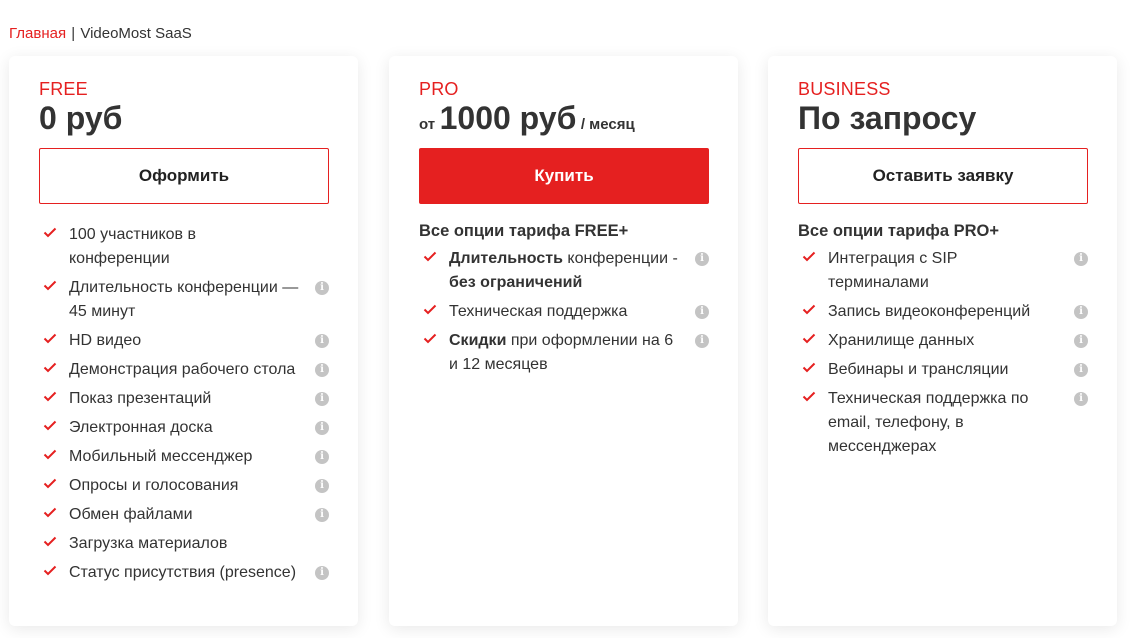 This screenshot has height=638, width=1130. What do you see at coordinates (506, 258) in the screenshot?
I see `feature-emphasis: Длительность` at bounding box center [506, 258].